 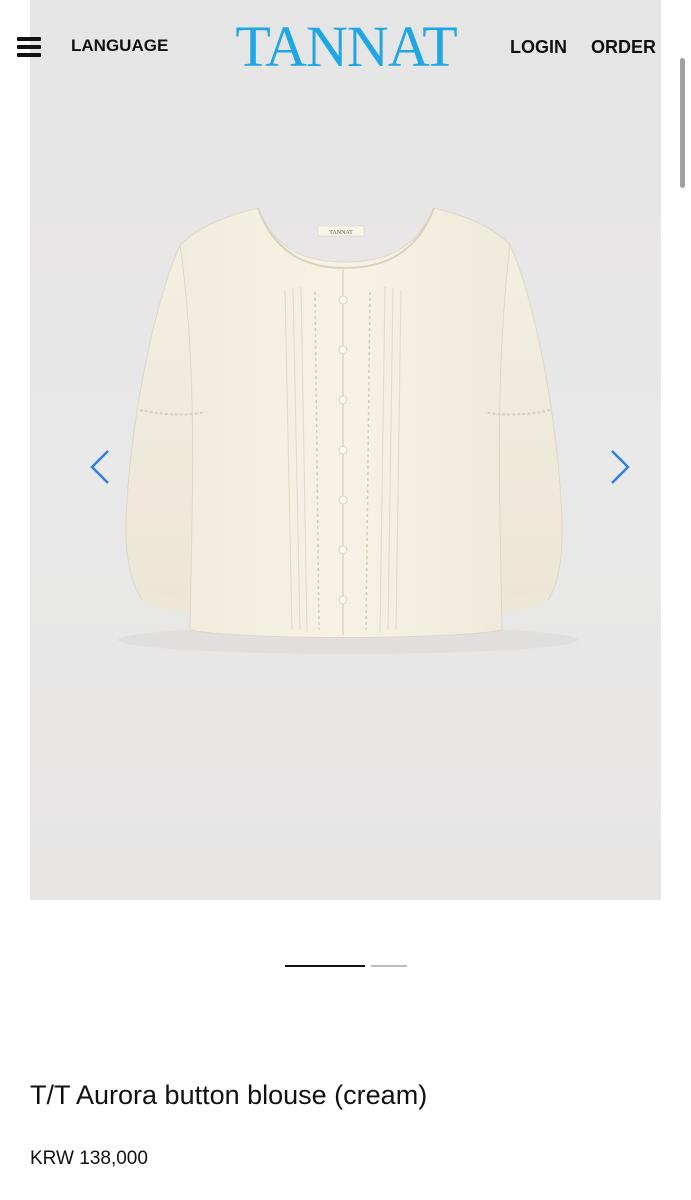 I want to click on chevron-left-icon, so click(x=99, y=467).